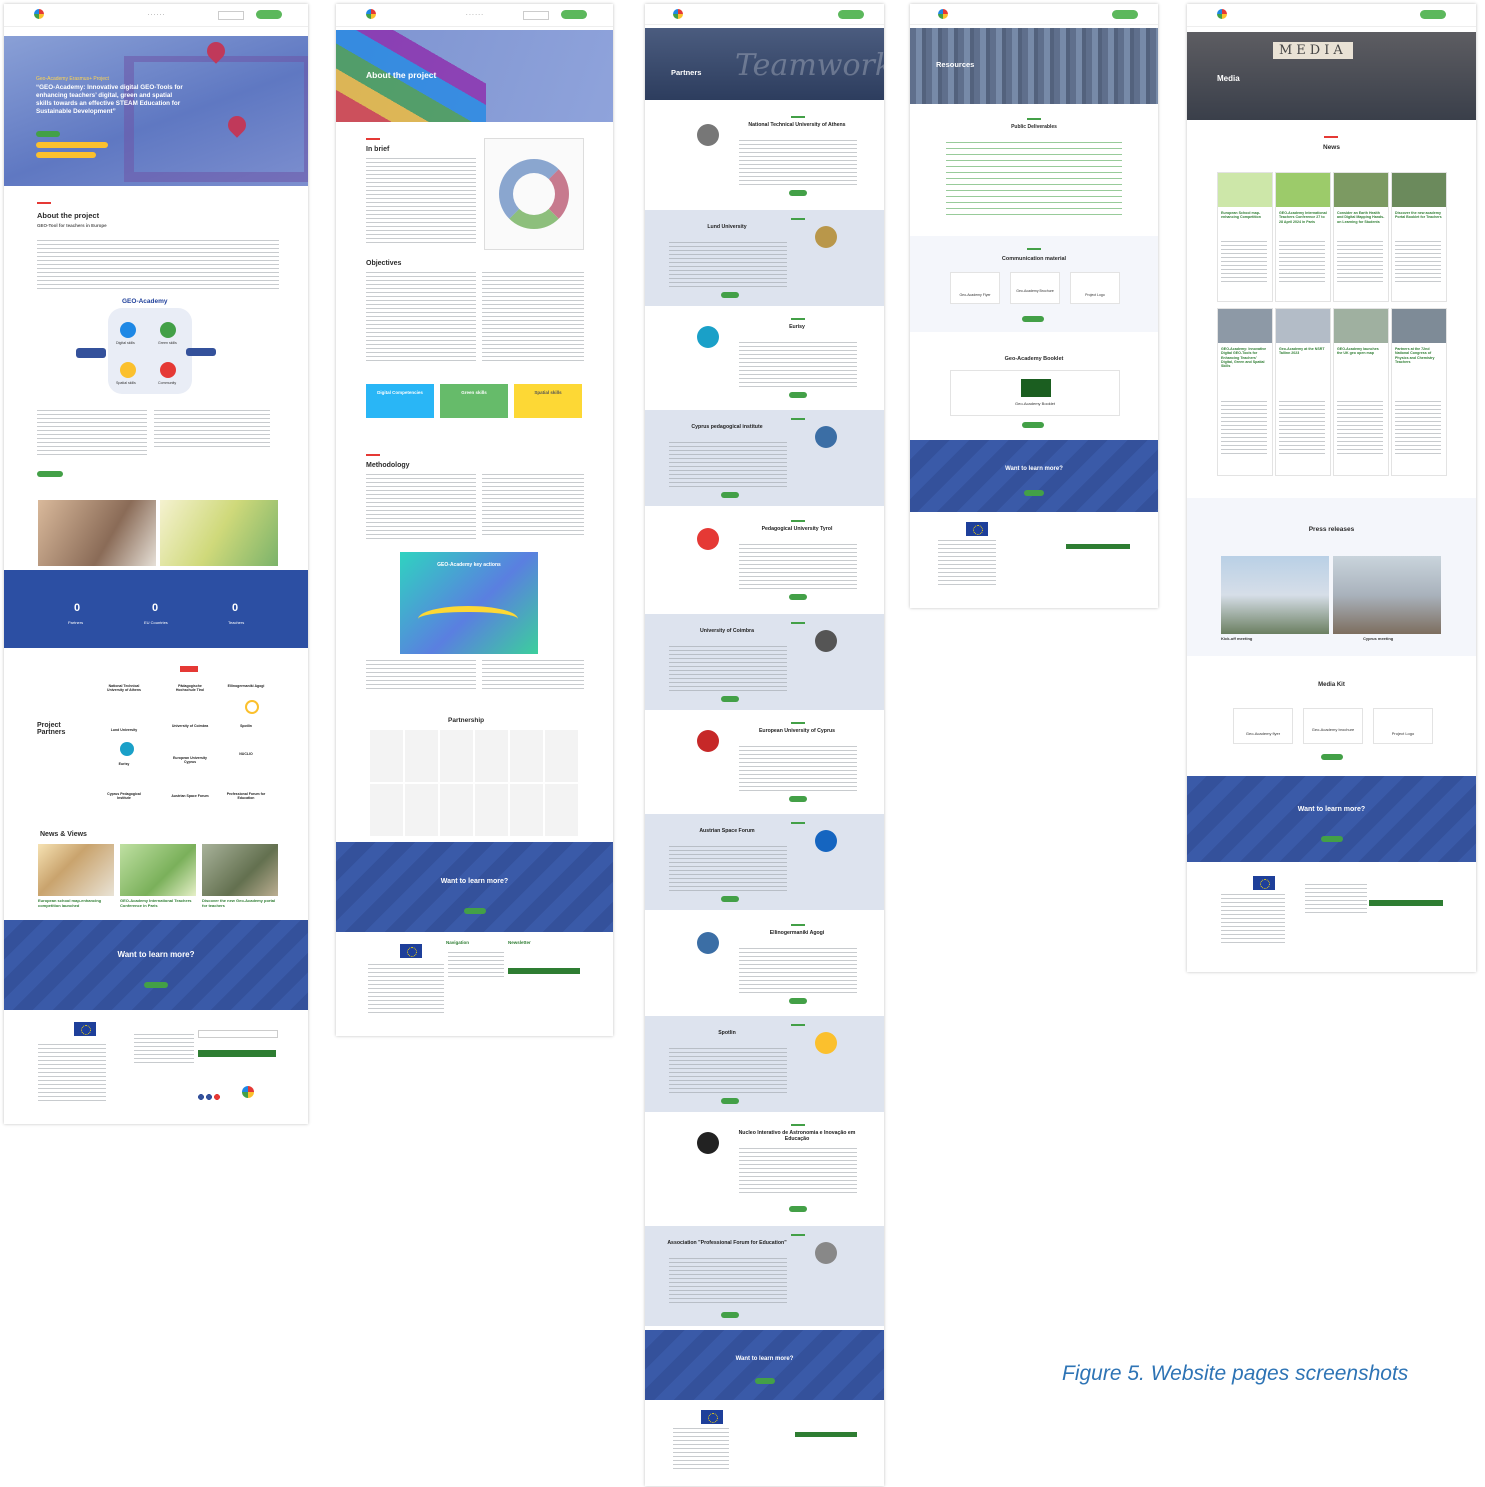 The image size is (1485, 1487). Describe the element at coordinates (248, 1092) in the screenshot. I see `footer-logo-icon` at that location.